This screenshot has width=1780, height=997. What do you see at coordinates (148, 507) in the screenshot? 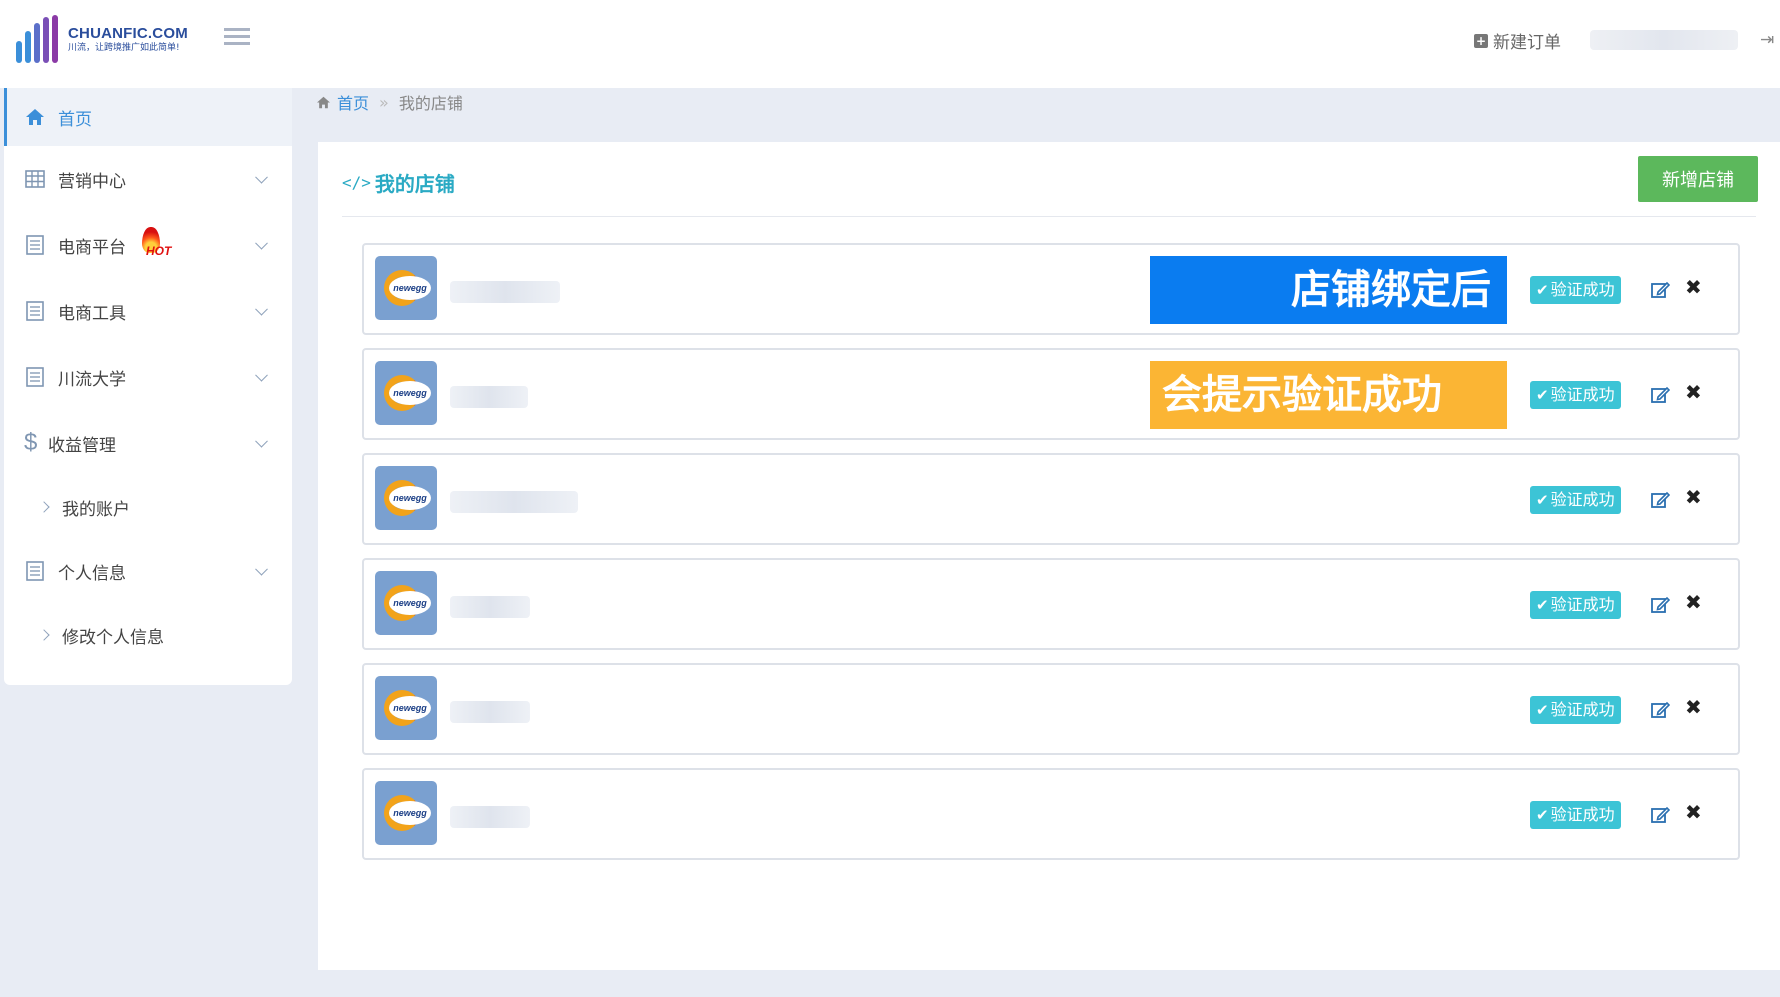
I see `sidebar-subitem-my-account: 我的账户` at bounding box center [148, 507].